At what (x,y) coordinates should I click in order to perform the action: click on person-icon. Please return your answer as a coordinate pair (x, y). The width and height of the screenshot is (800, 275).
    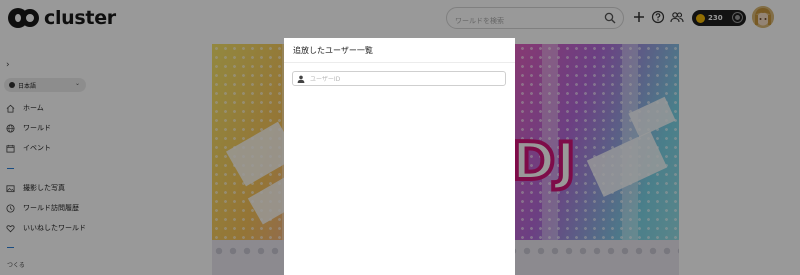
    Looking at the image, I should click on (301, 79).